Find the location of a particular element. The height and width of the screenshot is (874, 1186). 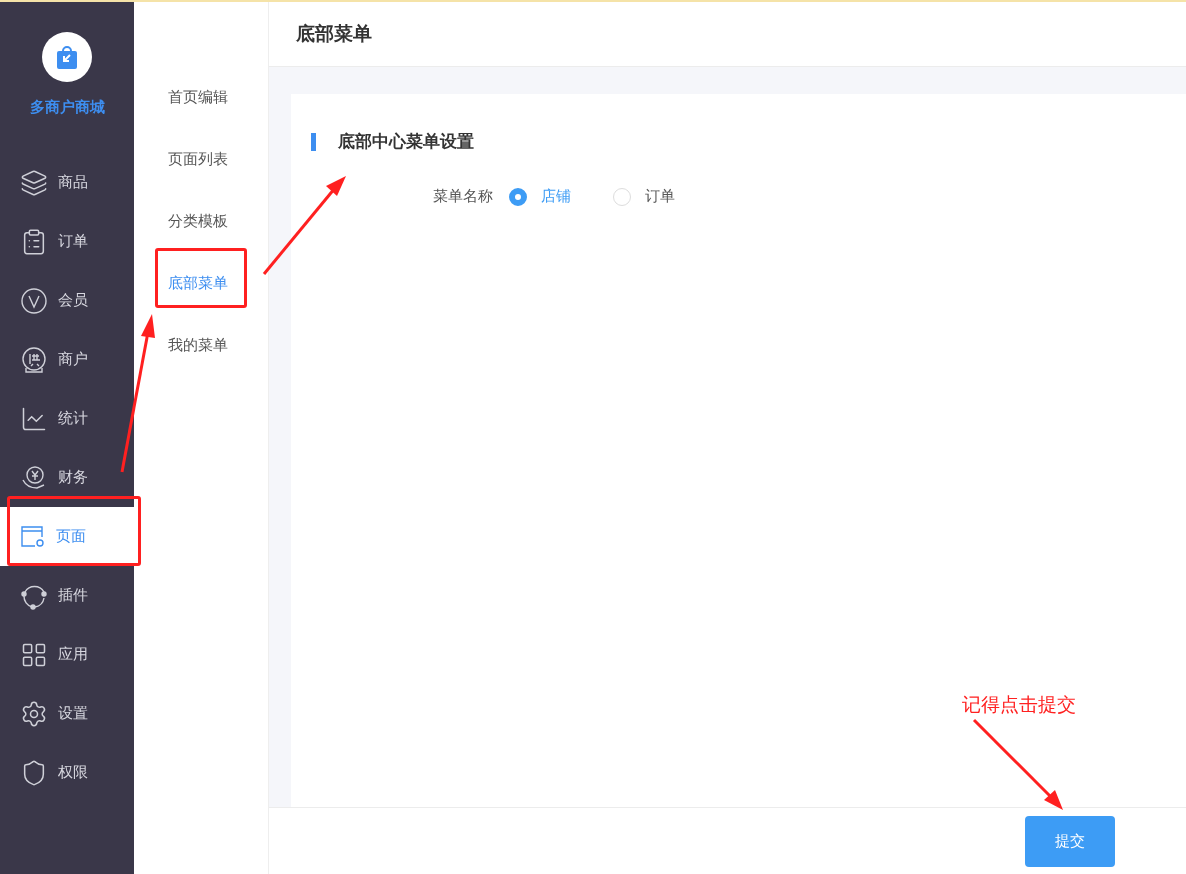

sidebar-item: 插件 is located at coordinates (67, 595).